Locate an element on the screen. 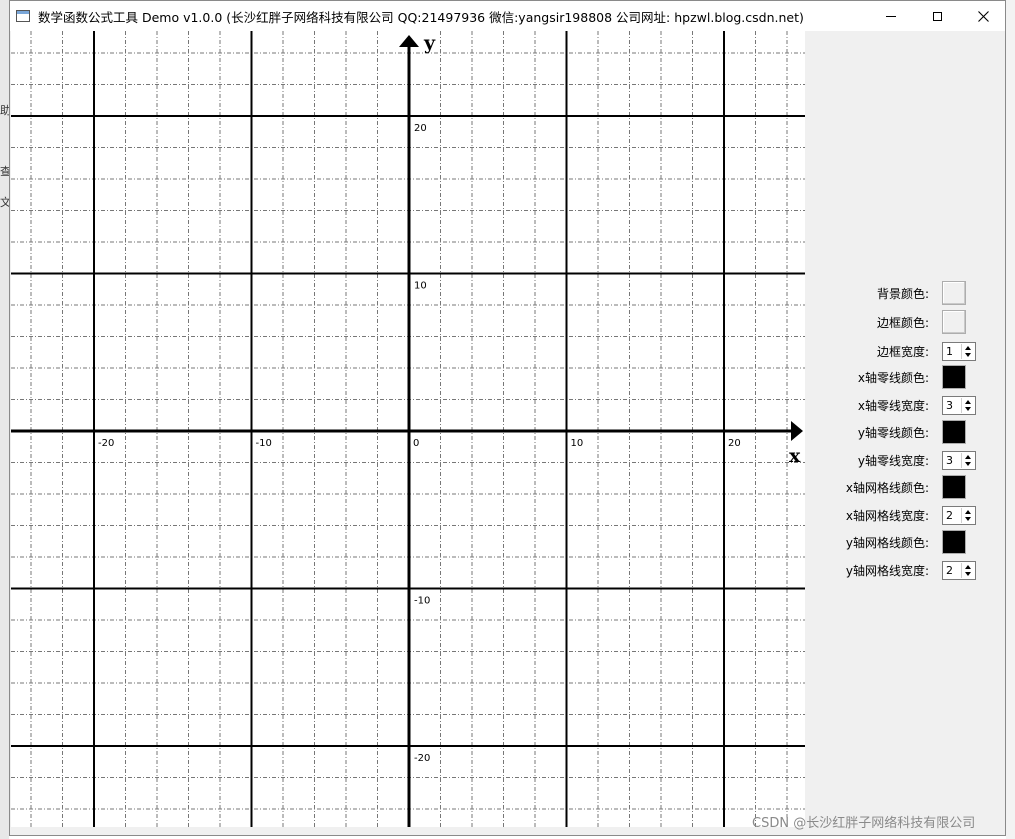 Image resolution: width=1015 pixels, height=839 pixels. background-fragment: 查 is located at coordinates (5, 171).